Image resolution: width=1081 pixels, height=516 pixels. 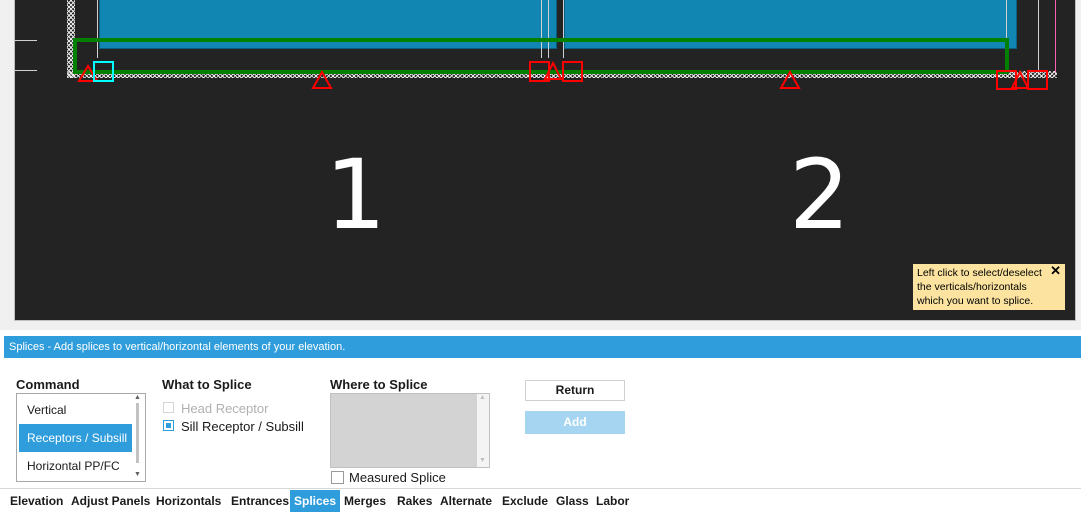 I want to click on tab-glass: Glass, so click(x=572, y=501).